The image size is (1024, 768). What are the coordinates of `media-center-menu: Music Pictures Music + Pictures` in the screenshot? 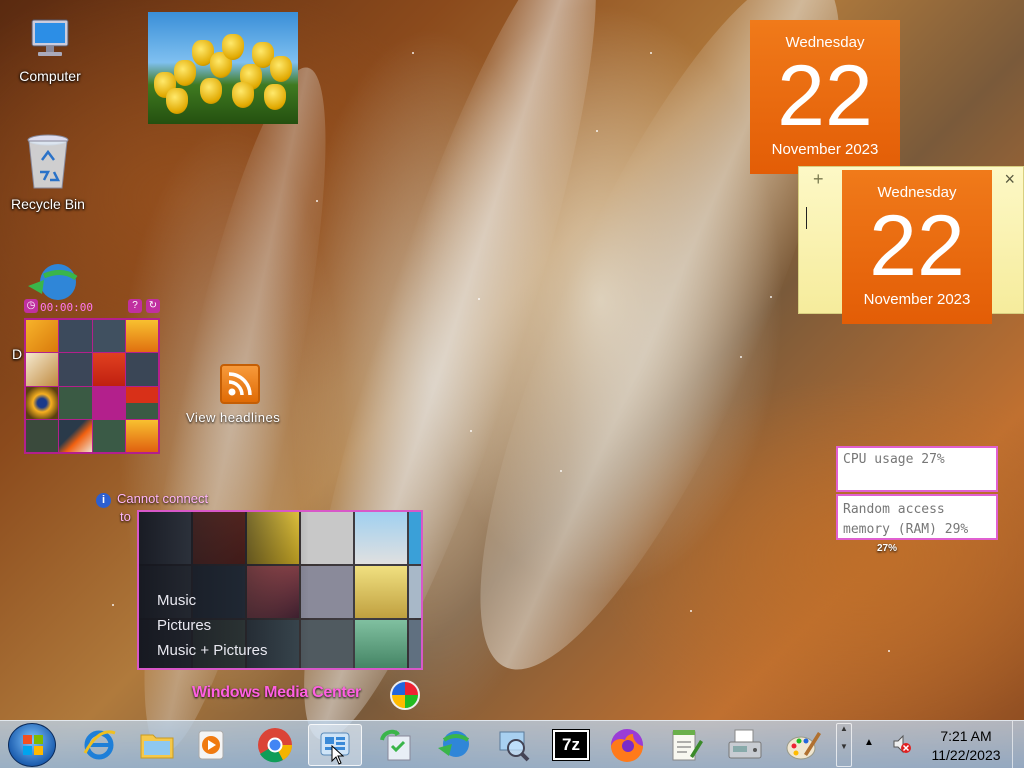 It's located at (212, 625).